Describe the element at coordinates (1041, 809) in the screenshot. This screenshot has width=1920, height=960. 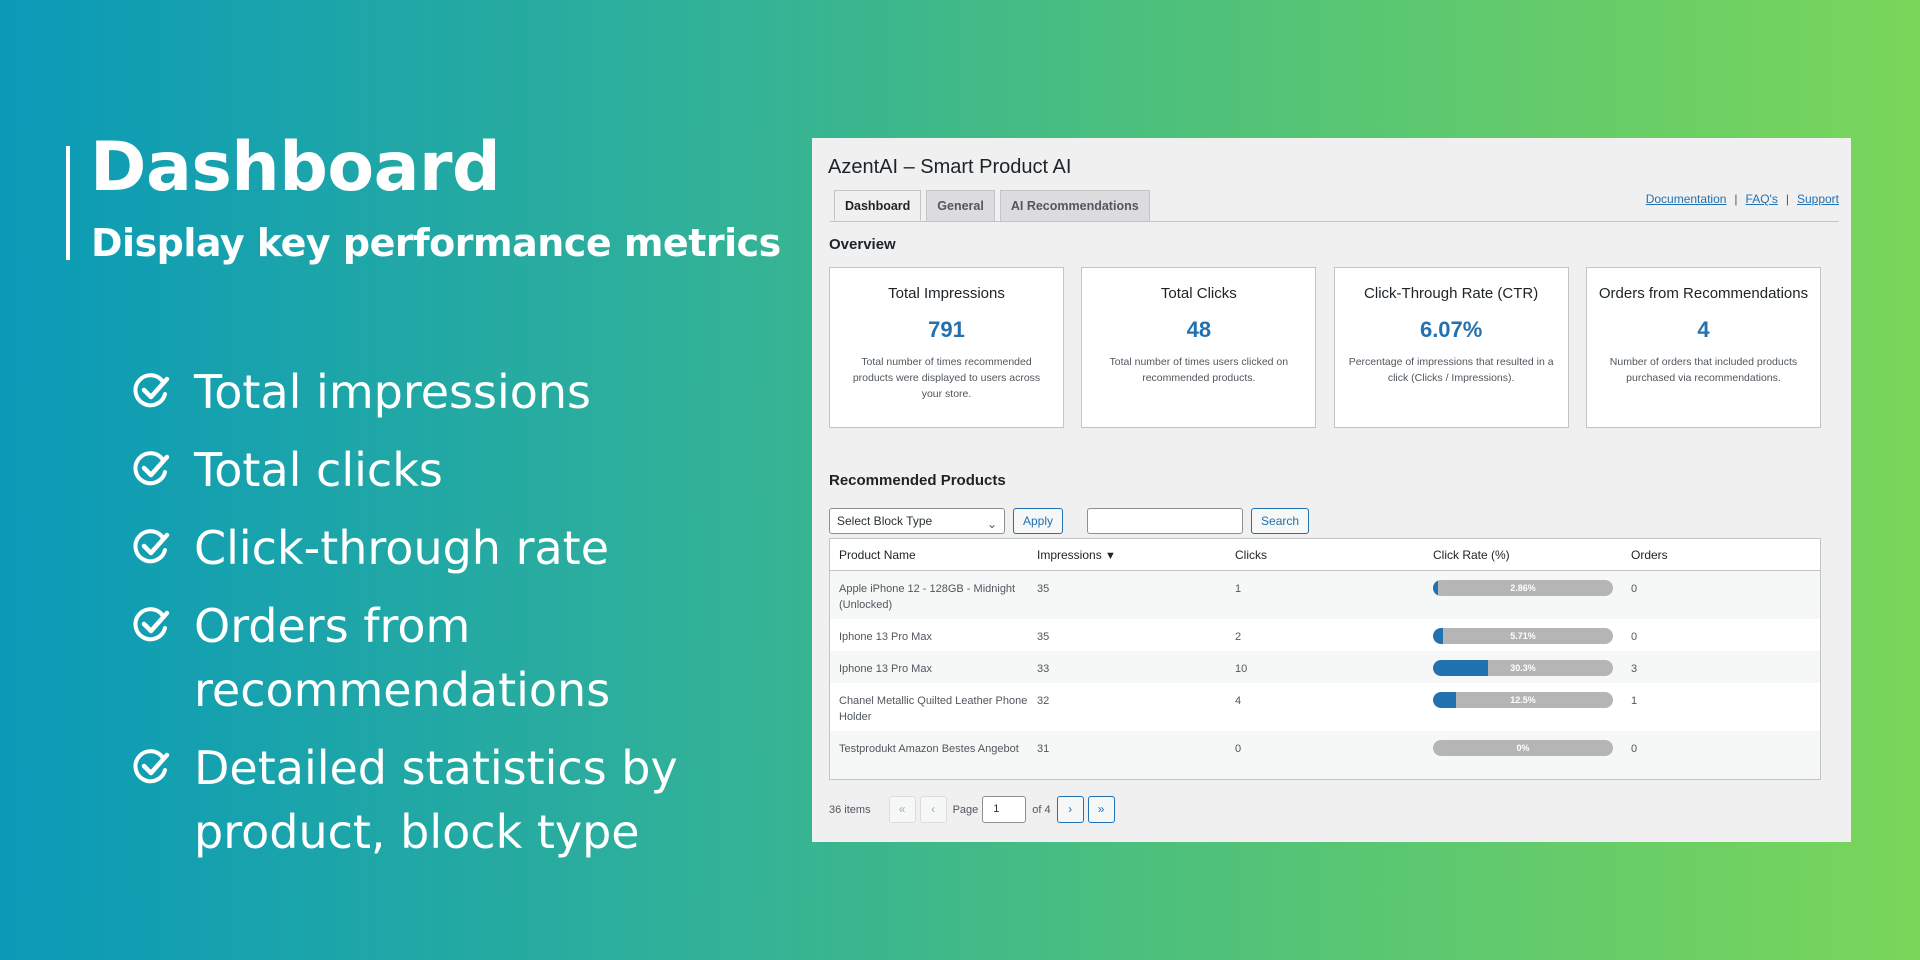
I see `total-pages: of 4` at that location.